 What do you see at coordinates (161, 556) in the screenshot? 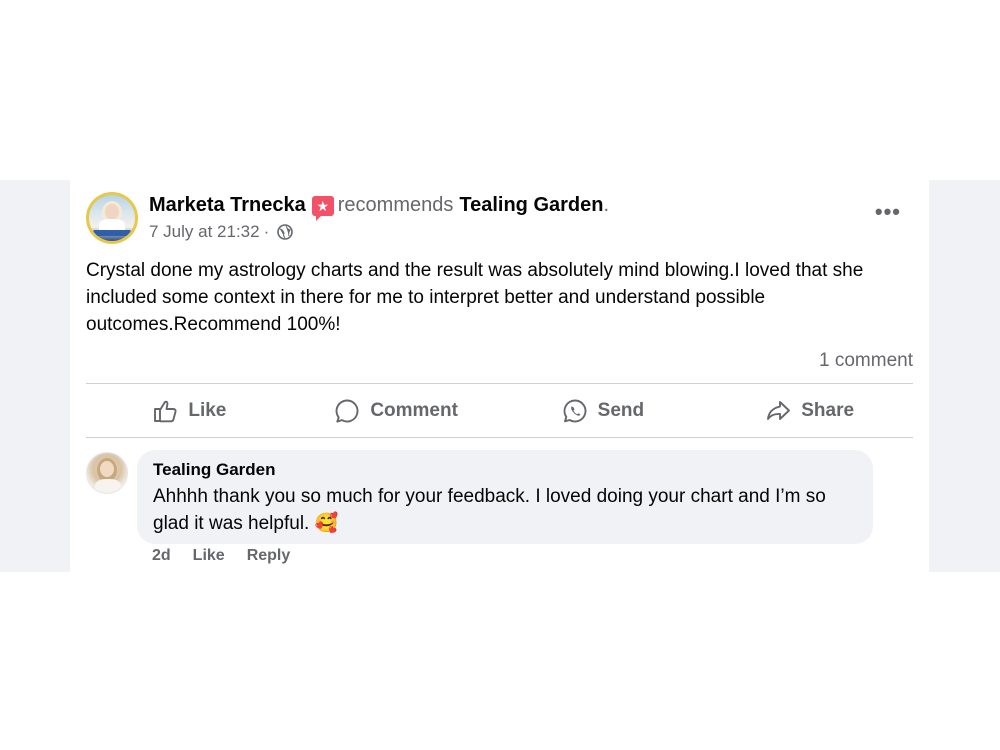
I see `comment-age: 2d` at bounding box center [161, 556].